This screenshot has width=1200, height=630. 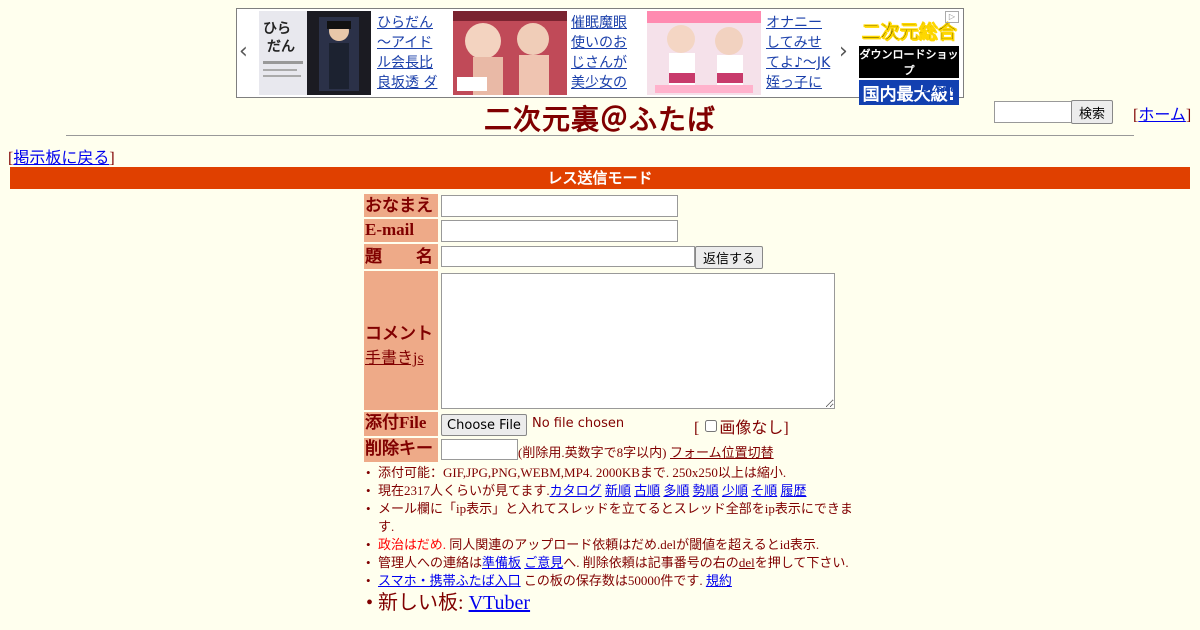 What do you see at coordinates (401, 450) in the screenshot?
I see `delete-key-label: 削除キー` at bounding box center [401, 450].